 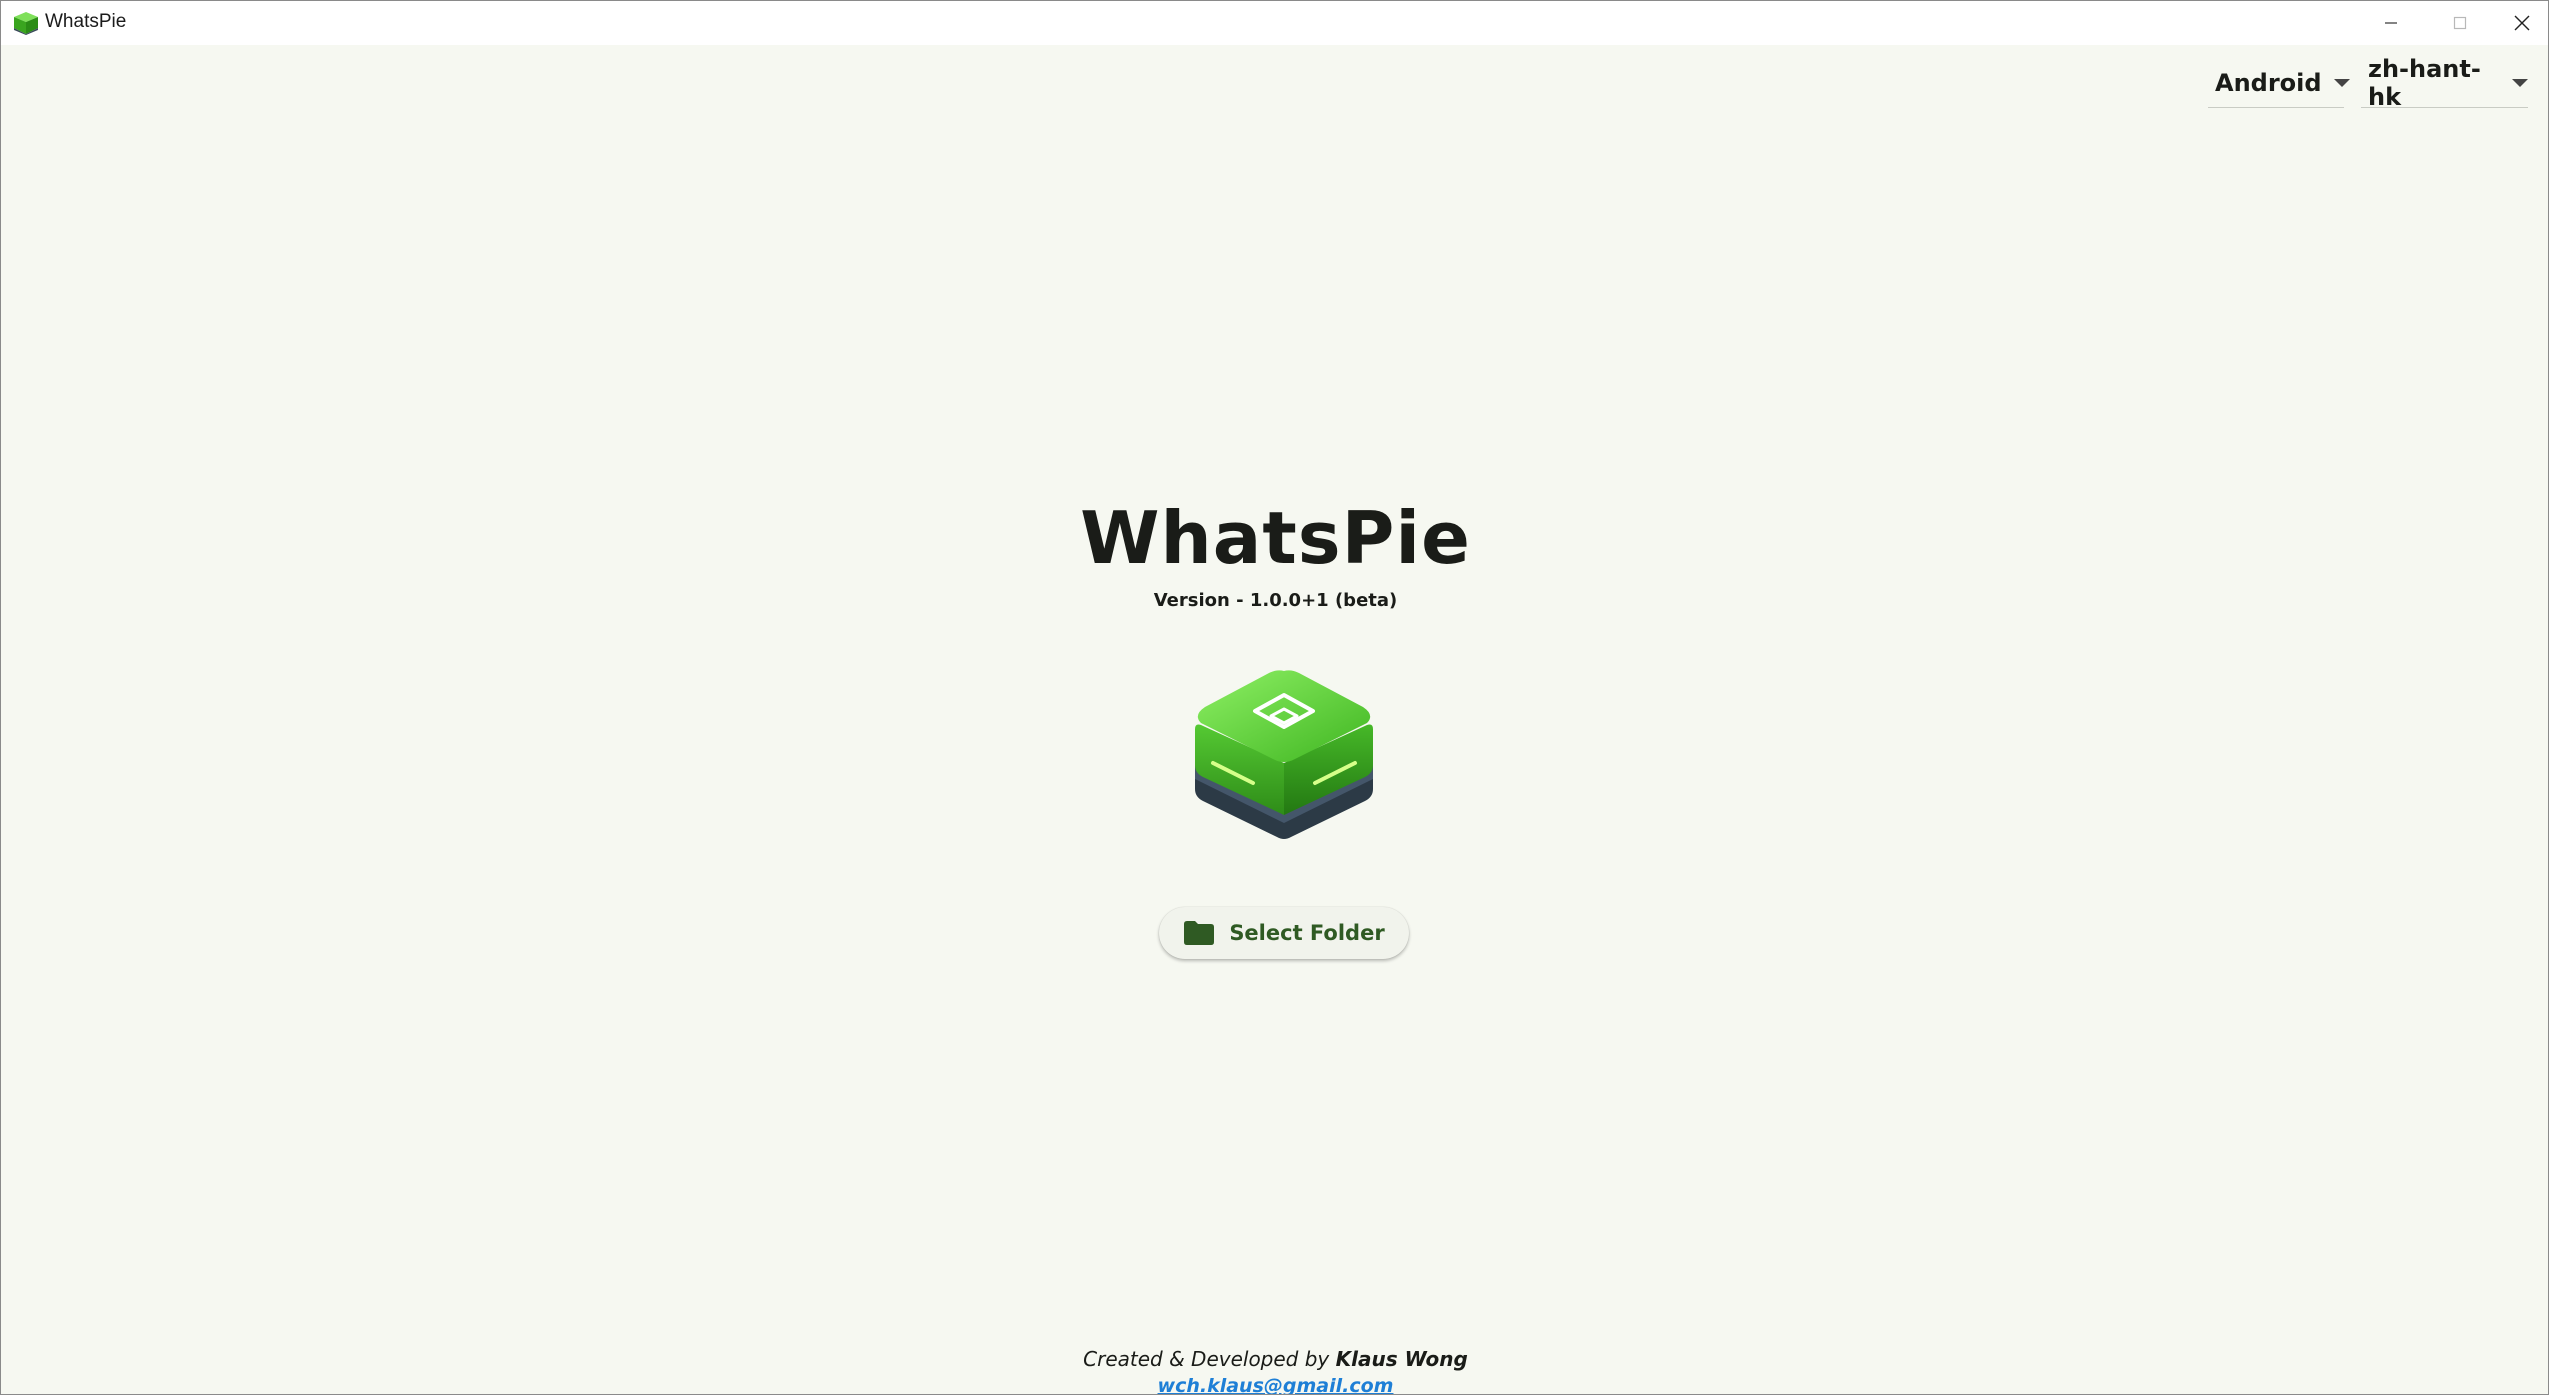 What do you see at coordinates (1274, 1384) in the screenshot?
I see `email-link: wch.klaus@gmail.com` at bounding box center [1274, 1384].